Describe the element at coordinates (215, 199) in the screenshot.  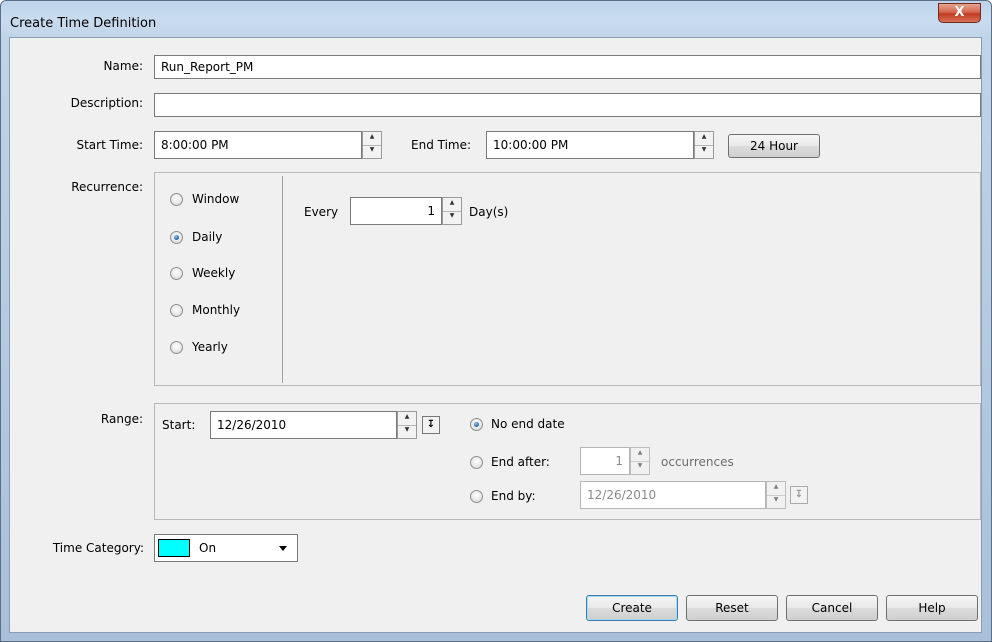
I see `radio-window-label: Window` at that location.